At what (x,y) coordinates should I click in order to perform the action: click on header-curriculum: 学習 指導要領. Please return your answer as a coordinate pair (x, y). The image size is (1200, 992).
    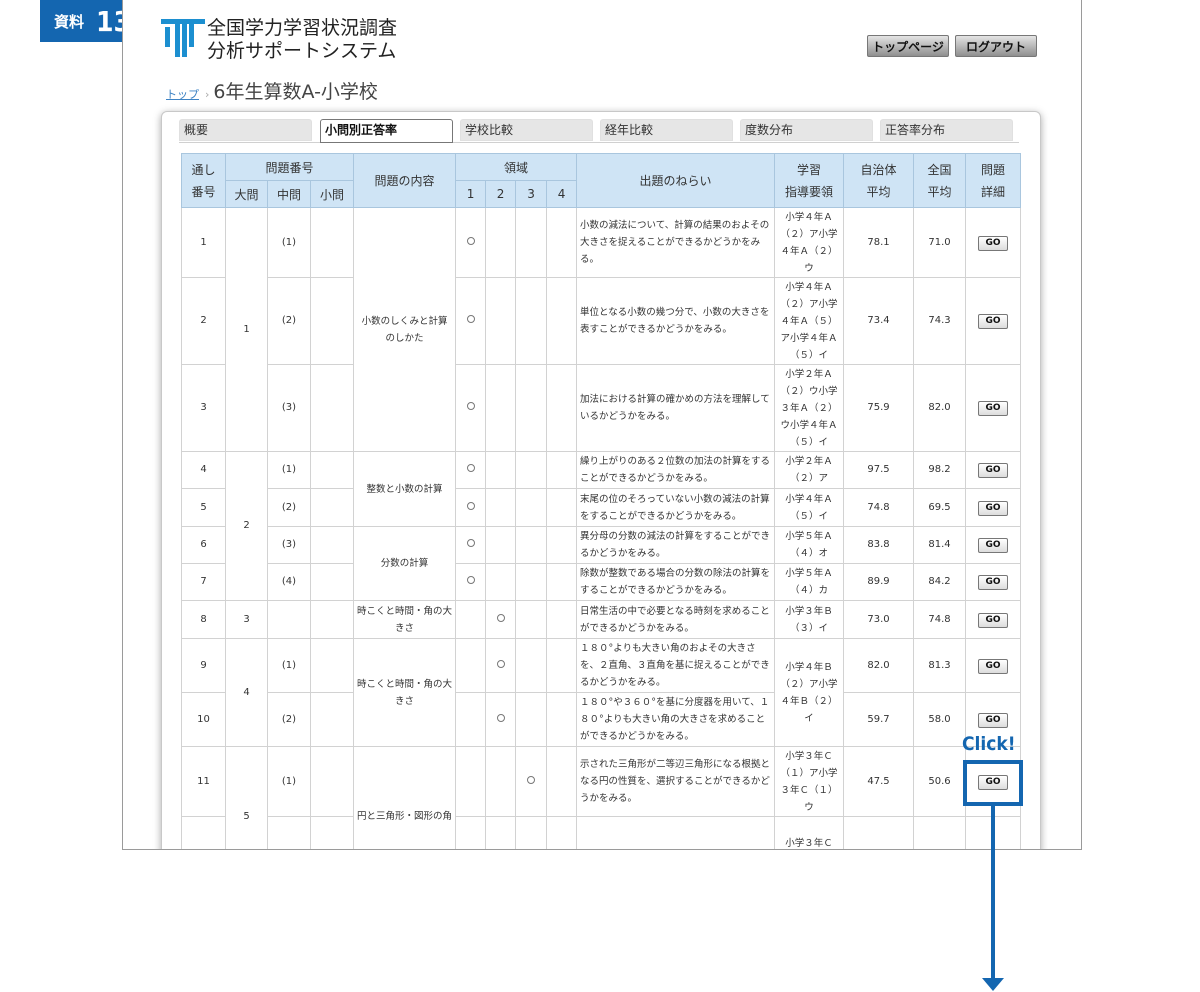
    Looking at the image, I should click on (809, 180).